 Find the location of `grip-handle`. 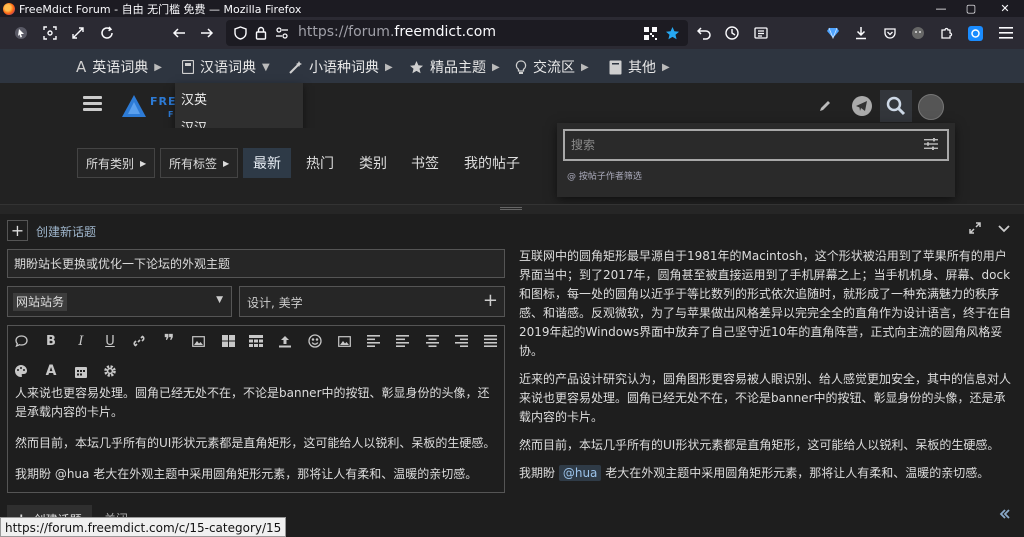

grip-handle is located at coordinates (511, 208).